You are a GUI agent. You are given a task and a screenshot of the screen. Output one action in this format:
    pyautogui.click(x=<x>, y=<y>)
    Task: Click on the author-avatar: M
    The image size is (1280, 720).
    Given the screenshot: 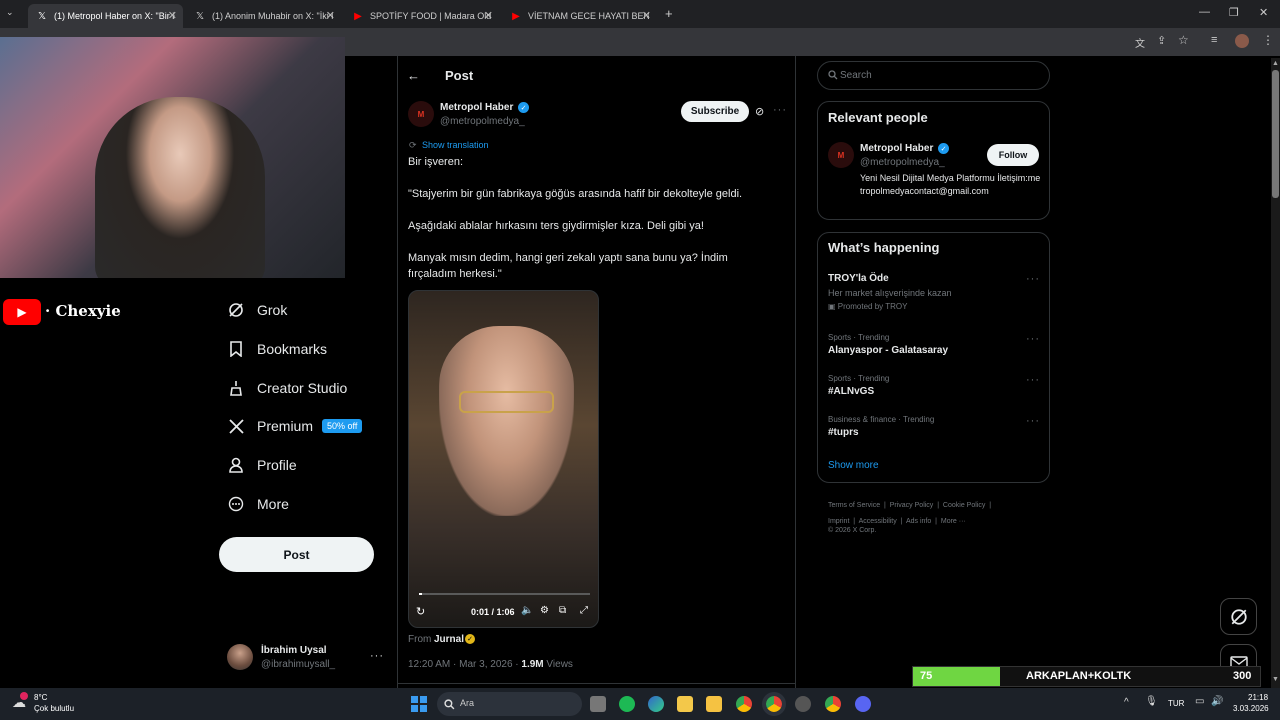 What is the action you would take?
    pyautogui.click(x=421, y=114)
    